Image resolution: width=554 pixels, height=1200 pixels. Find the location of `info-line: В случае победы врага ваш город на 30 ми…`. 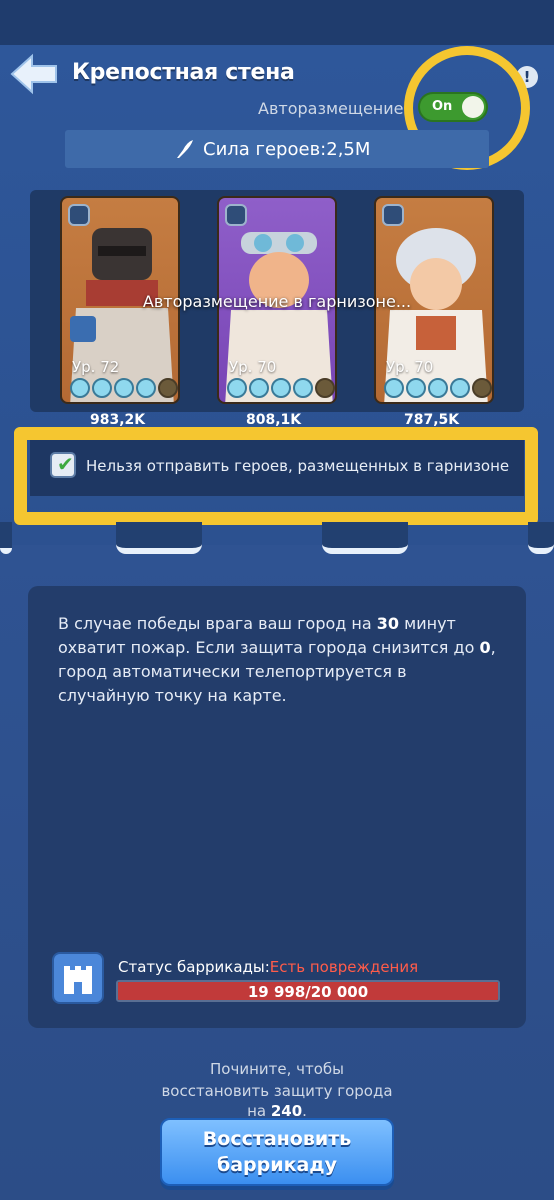

info-line: В случае победы врага ваш город на 30 ми… is located at coordinates (257, 623).